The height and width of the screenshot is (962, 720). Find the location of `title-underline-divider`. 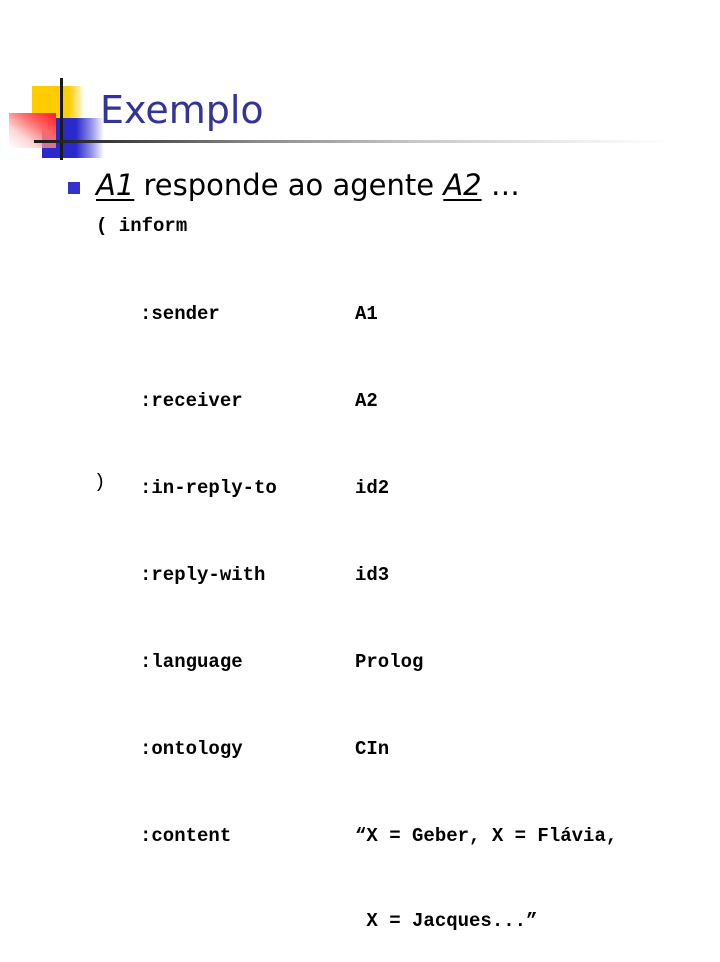

title-underline-divider is located at coordinates (354, 141).